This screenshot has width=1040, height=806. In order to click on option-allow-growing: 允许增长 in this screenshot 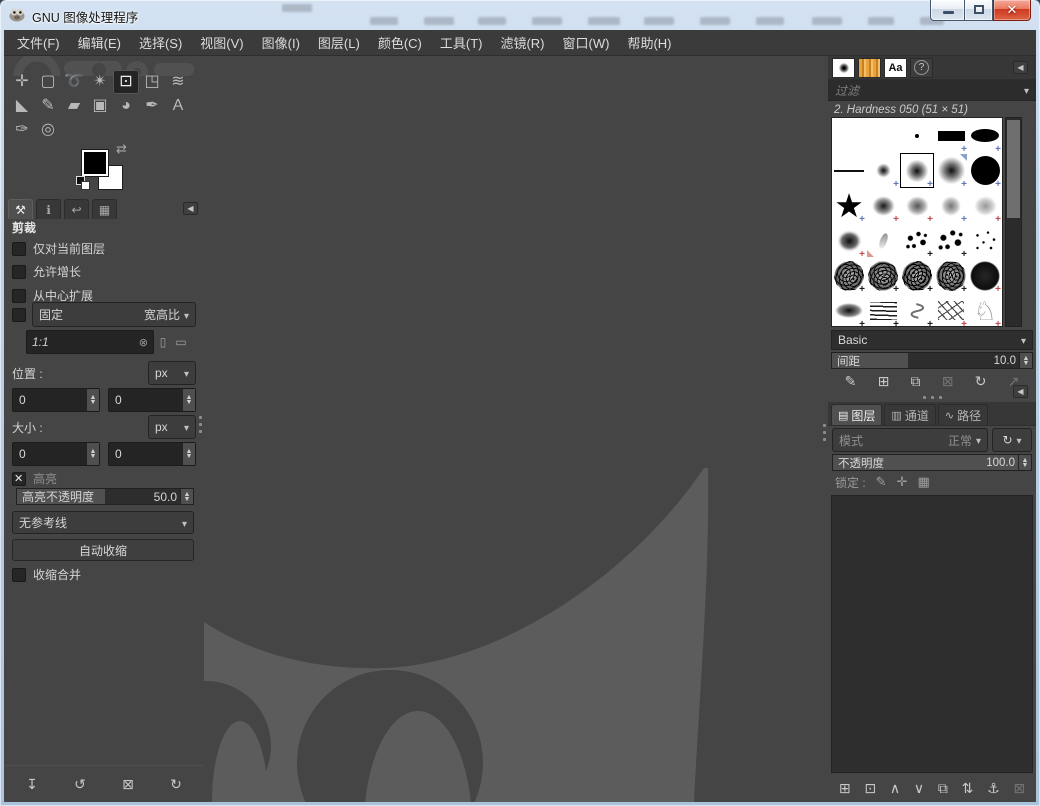, I will do `click(104, 271)`.